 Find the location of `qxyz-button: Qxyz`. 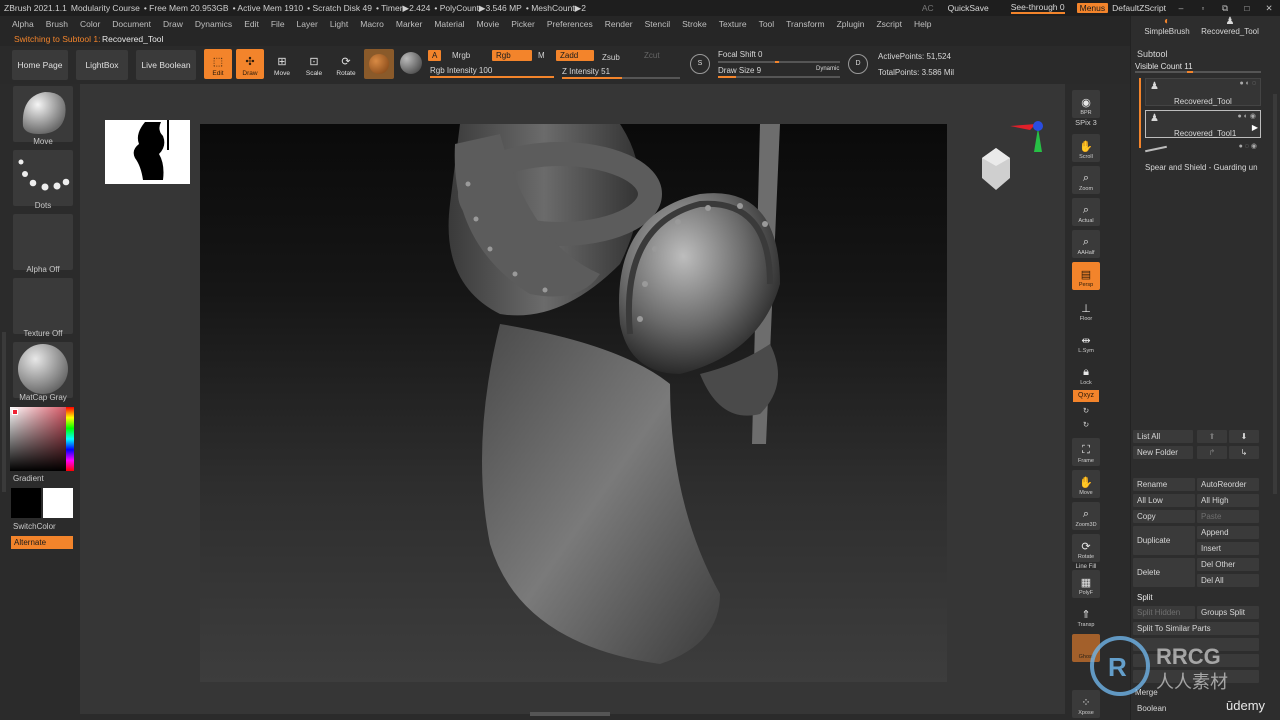

qxyz-button: Qxyz is located at coordinates (1086, 396).